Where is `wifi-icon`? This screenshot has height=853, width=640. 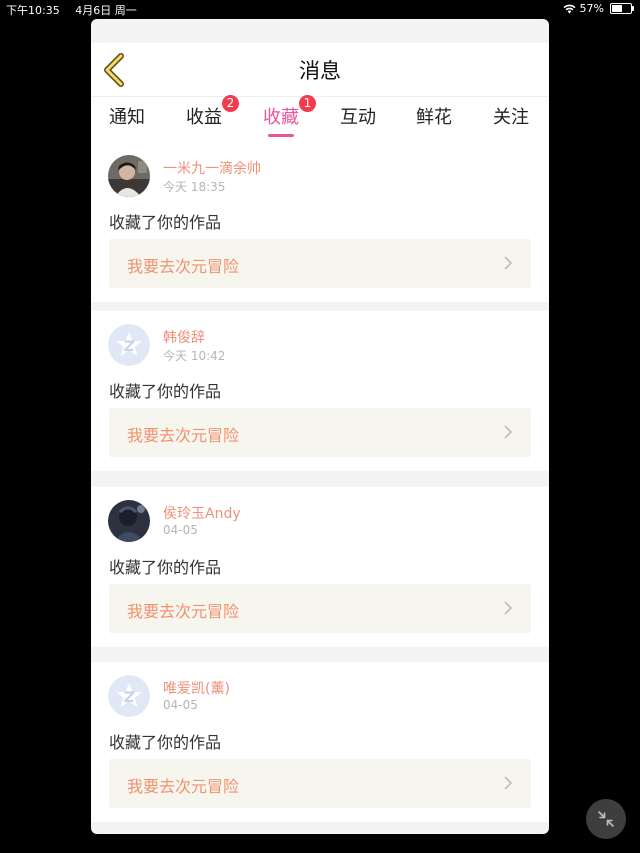
wifi-icon is located at coordinates (569, 8).